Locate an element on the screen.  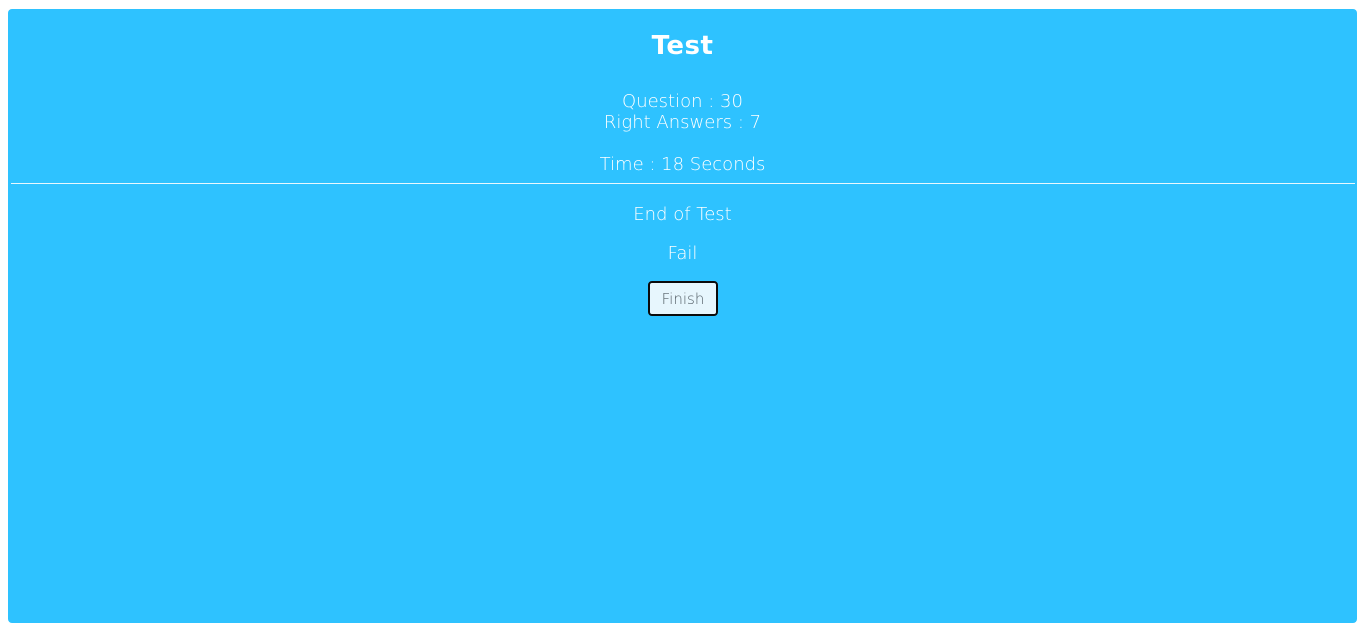
section-divider is located at coordinates (683, 183).